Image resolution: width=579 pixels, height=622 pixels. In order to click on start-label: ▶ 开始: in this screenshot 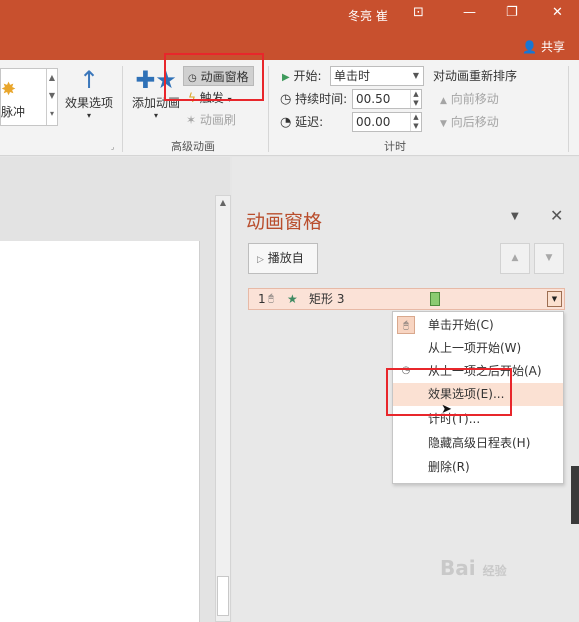, I will do `click(302, 76)`.